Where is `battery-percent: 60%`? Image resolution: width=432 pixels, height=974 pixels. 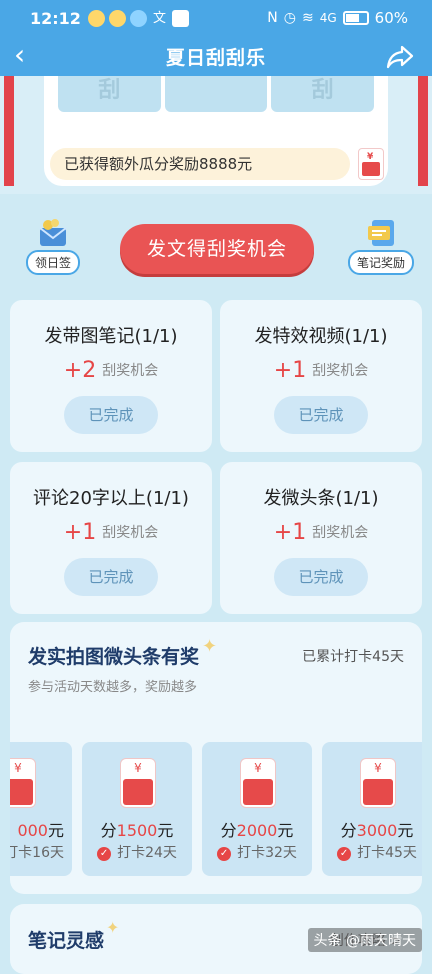 battery-percent: 60% is located at coordinates (391, 18).